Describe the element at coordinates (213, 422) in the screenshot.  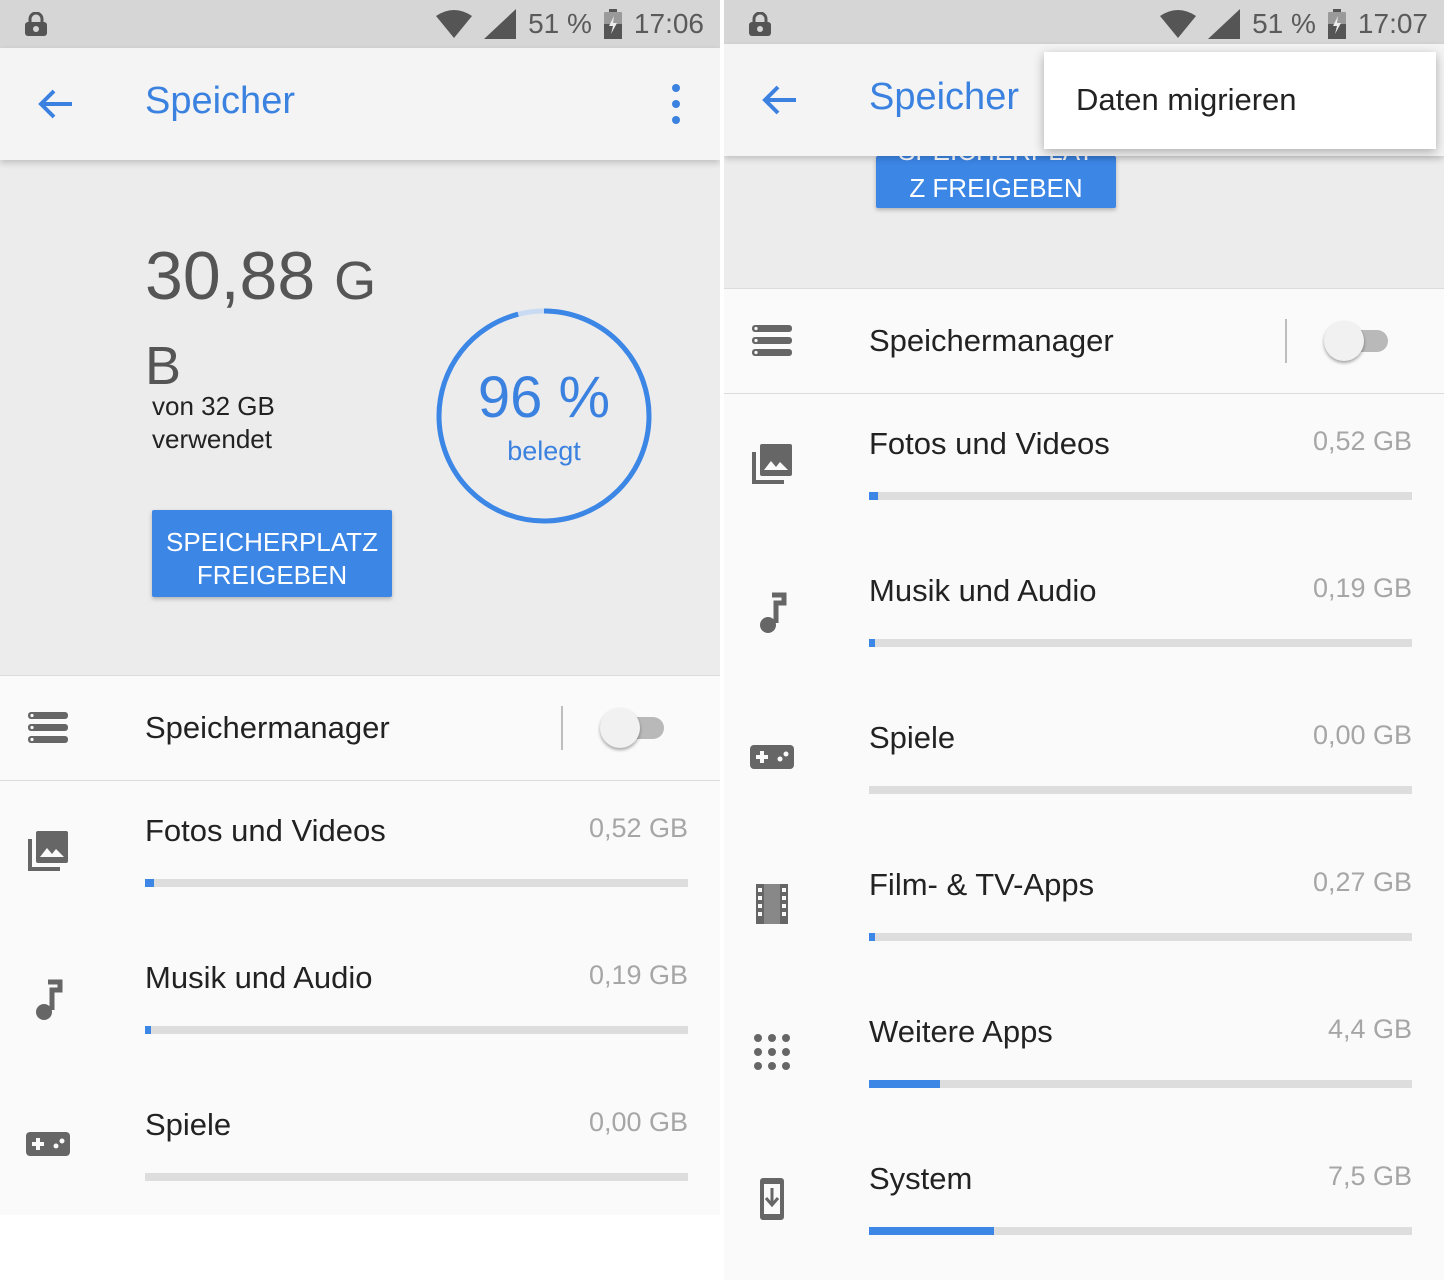
I see `used-of-total: von 32 GB verwendet` at that location.